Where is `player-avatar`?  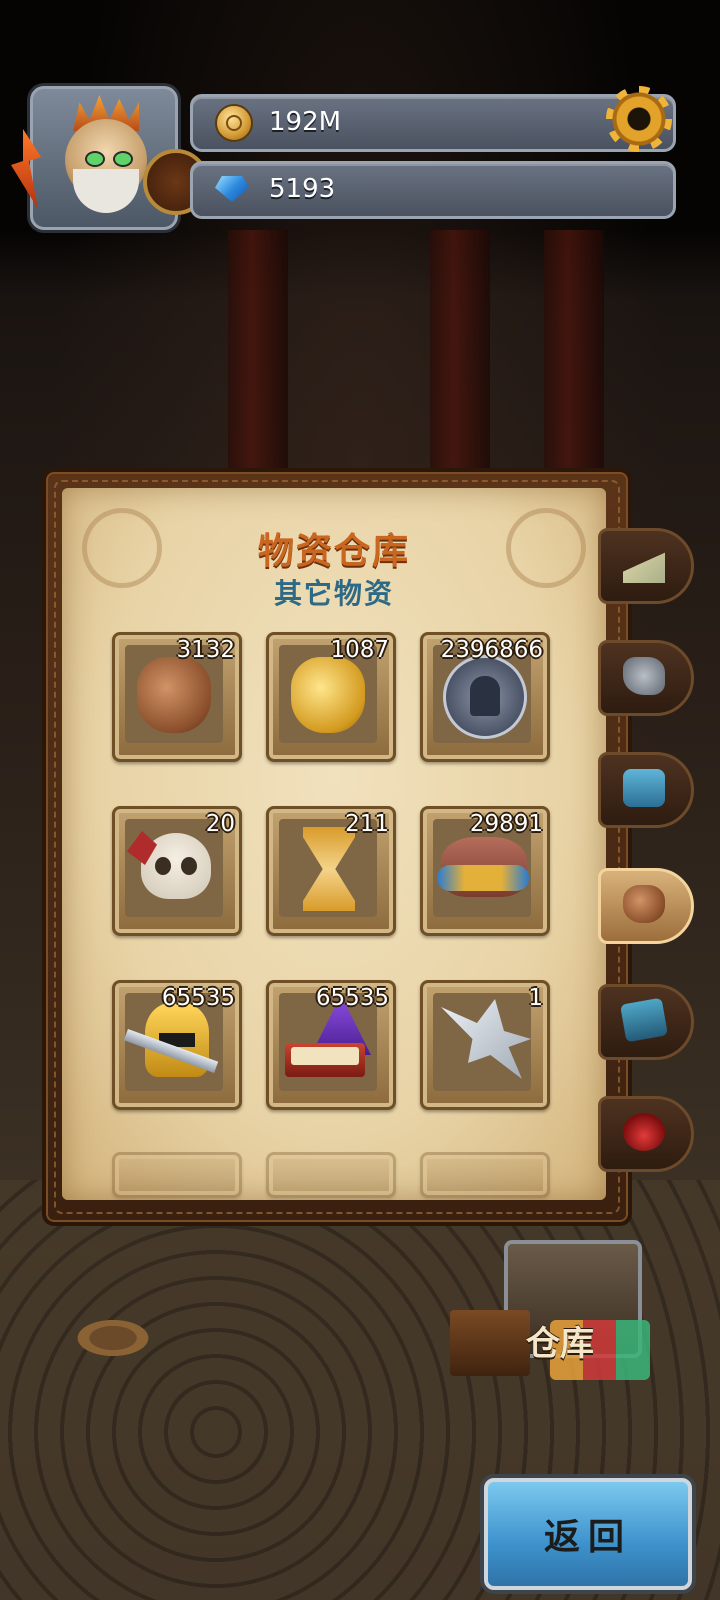 player-avatar is located at coordinates (110, 158).